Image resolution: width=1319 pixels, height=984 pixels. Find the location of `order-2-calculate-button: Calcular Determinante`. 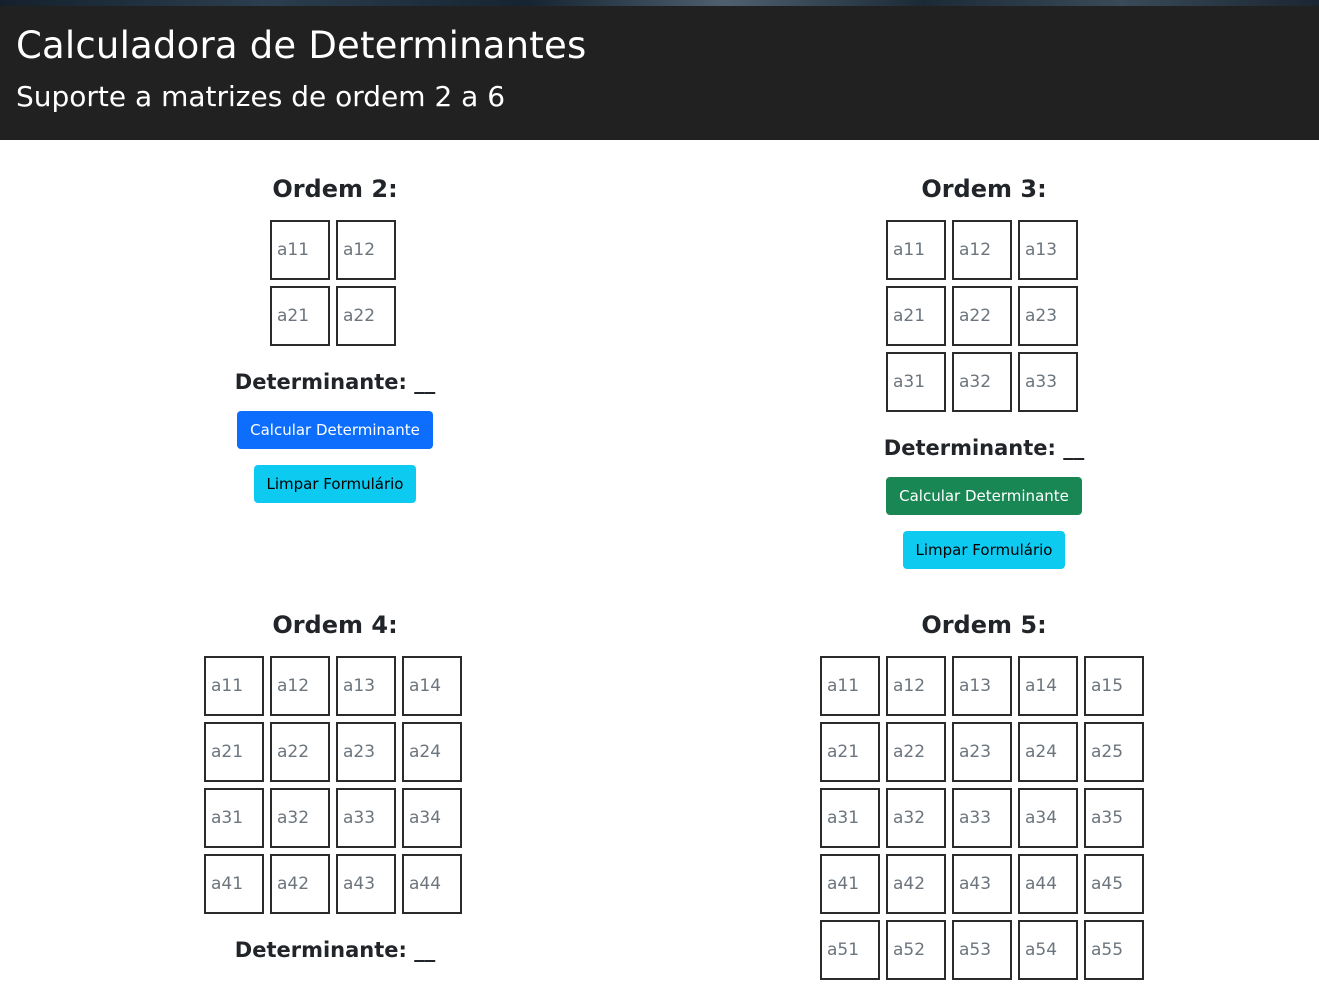

order-2-calculate-button: Calcular Determinante is located at coordinates (335, 430).